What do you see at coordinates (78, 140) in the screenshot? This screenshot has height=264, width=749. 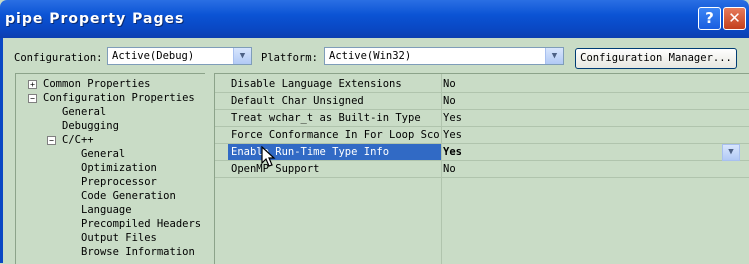 I see `tree-item-cpp: C/C++` at bounding box center [78, 140].